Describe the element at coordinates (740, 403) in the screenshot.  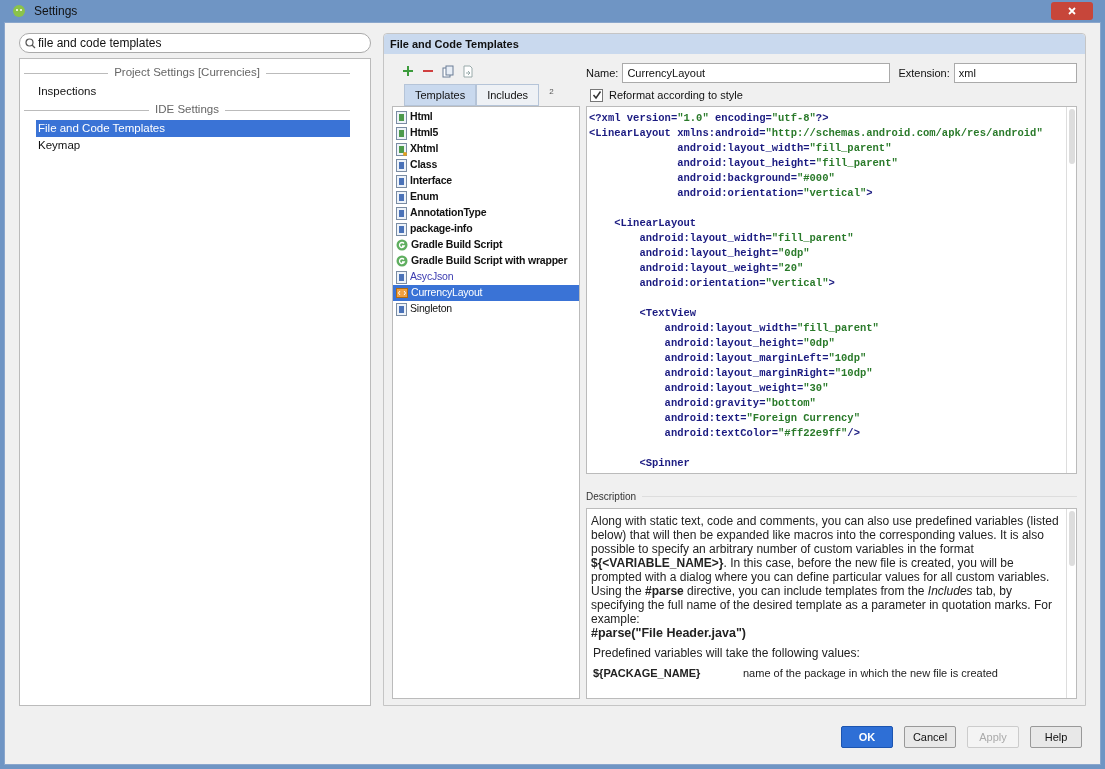
I see `code-line: android:gravity="bottom"` at that location.